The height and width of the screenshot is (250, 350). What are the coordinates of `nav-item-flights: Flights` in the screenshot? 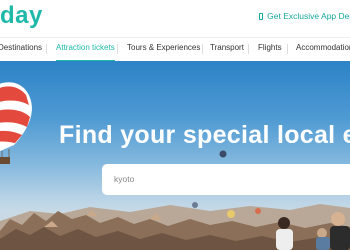 It's located at (270, 49).